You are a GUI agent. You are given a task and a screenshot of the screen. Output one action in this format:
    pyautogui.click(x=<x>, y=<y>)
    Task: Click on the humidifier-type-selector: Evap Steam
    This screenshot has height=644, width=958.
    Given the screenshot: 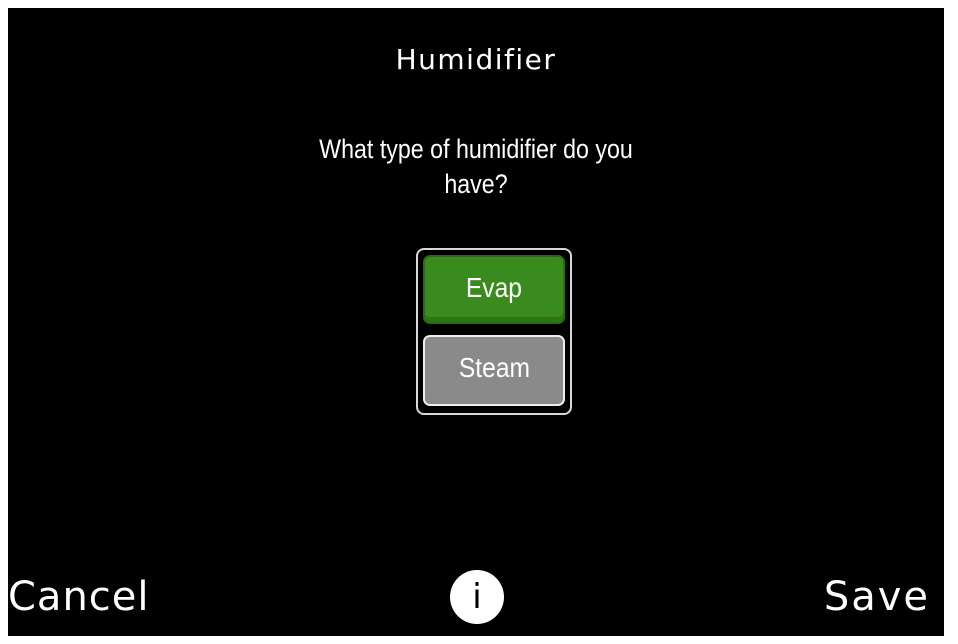 What is the action you would take?
    pyautogui.click(x=494, y=331)
    